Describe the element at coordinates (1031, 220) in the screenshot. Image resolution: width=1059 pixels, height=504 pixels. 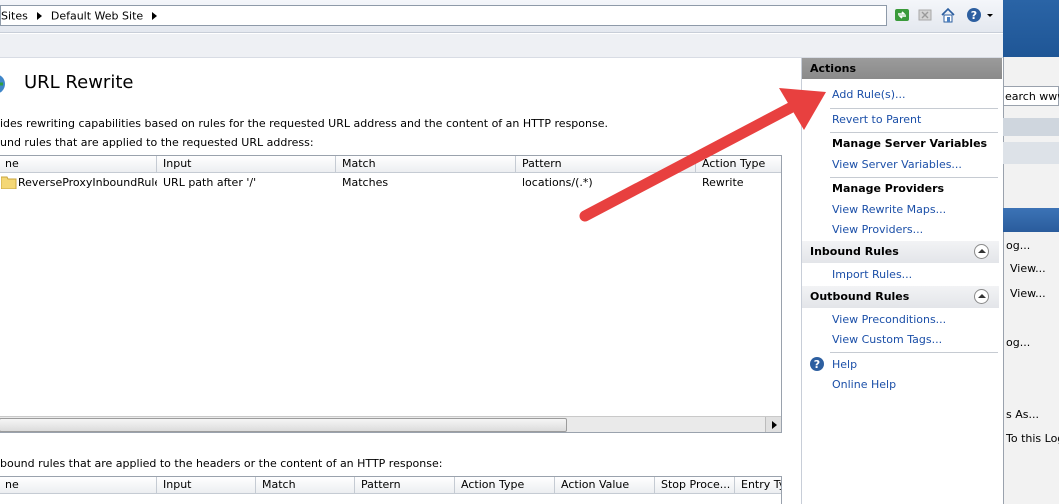
I see `background-strip-header` at that location.